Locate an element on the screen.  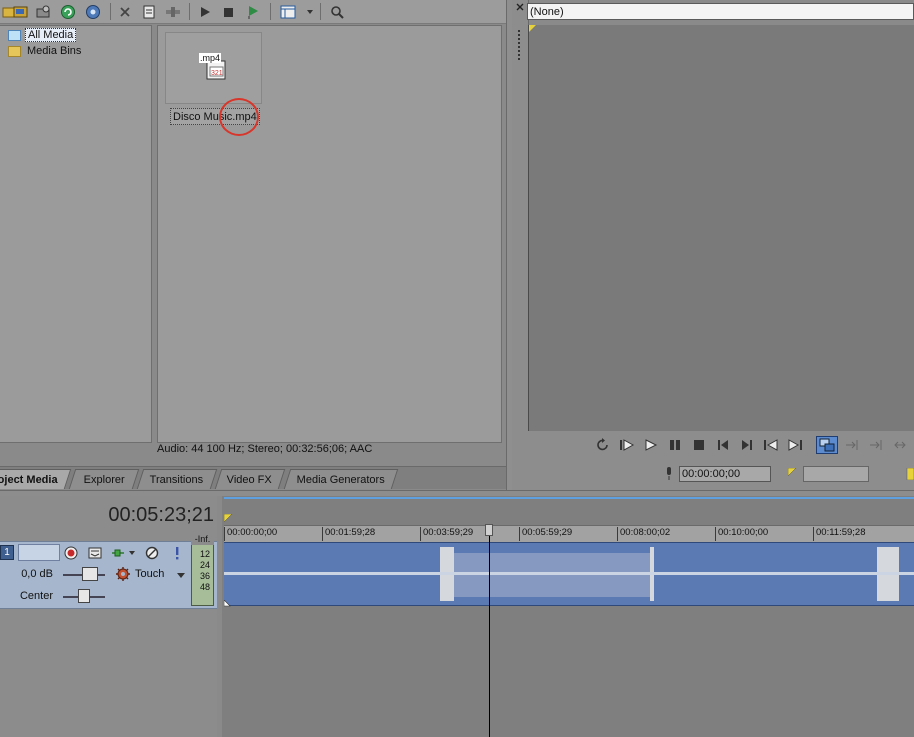
views-dropdown-chevron-icon is located at coordinates (310, 11).